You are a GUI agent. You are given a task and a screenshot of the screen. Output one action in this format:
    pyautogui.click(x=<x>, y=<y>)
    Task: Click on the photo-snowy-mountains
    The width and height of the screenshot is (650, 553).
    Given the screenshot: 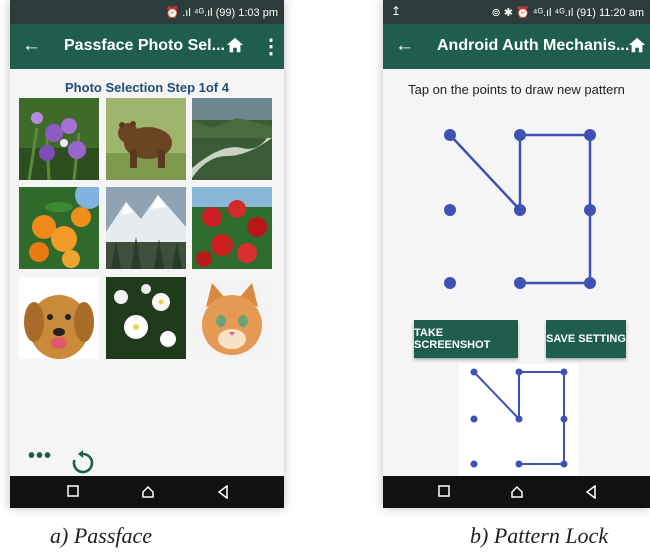 What is the action you would take?
    pyautogui.click(x=146, y=228)
    